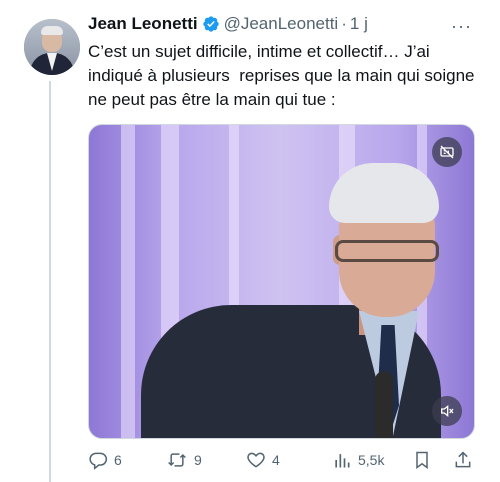  What do you see at coordinates (387, 251) in the screenshot?
I see `glasses` at bounding box center [387, 251].